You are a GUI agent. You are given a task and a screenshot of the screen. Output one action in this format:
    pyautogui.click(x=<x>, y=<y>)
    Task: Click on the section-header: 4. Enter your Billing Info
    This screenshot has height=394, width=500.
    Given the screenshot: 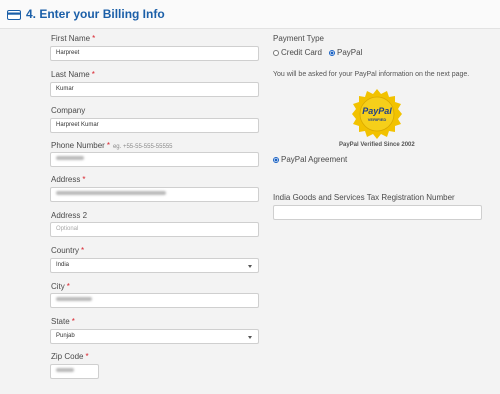 What is the action you would take?
    pyautogui.click(x=250, y=14)
    